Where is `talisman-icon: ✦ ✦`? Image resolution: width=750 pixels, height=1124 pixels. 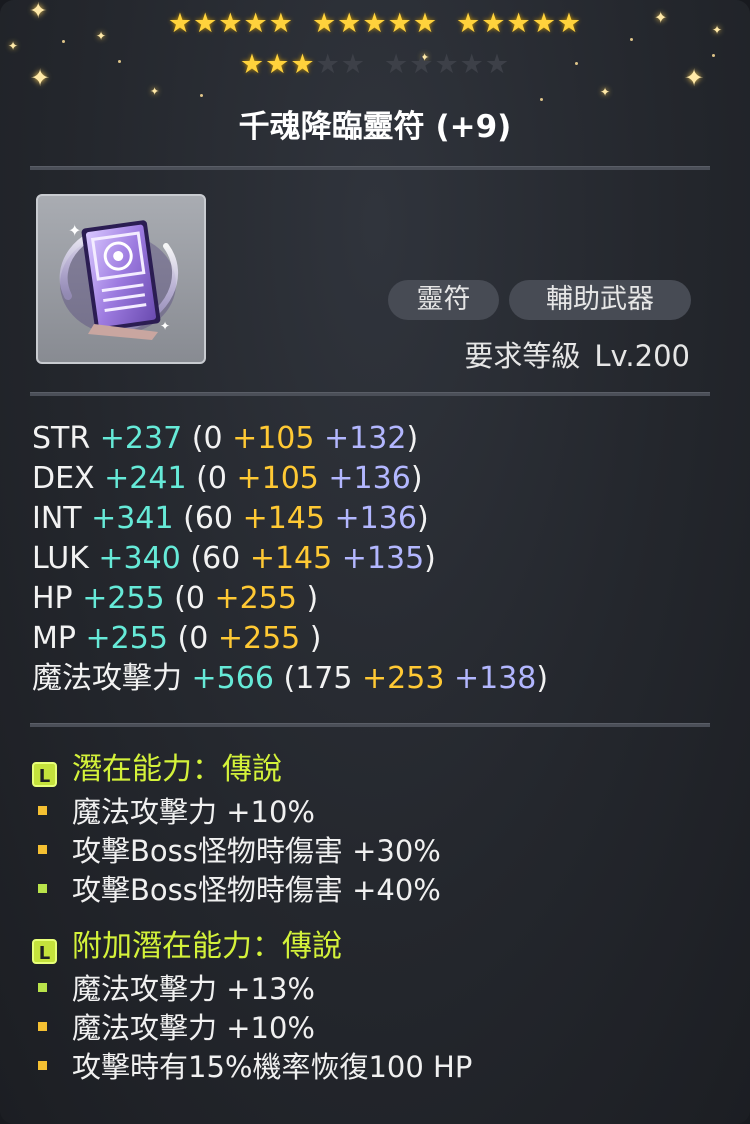 talisman-icon: ✦ ✦ is located at coordinates (118, 280).